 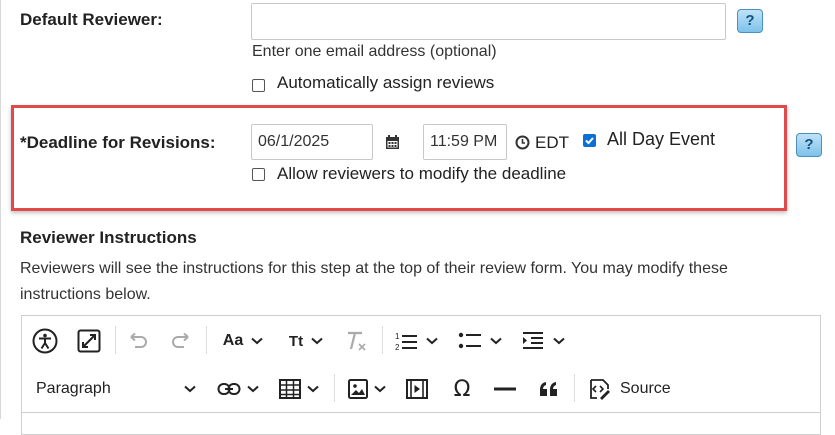 What do you see at coordinates (91, 19) in the screenshot?
I see `default-reviewer-label: Default Reviewer:` at bounding box center [91, 19].